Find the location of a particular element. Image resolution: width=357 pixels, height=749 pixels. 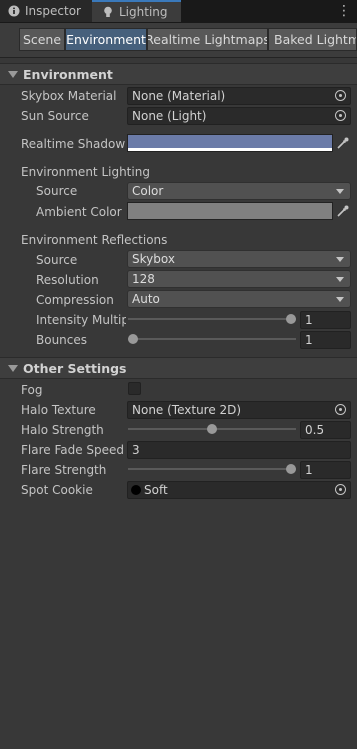

reflection-source-label: Source is located at coordinates (57, 260).